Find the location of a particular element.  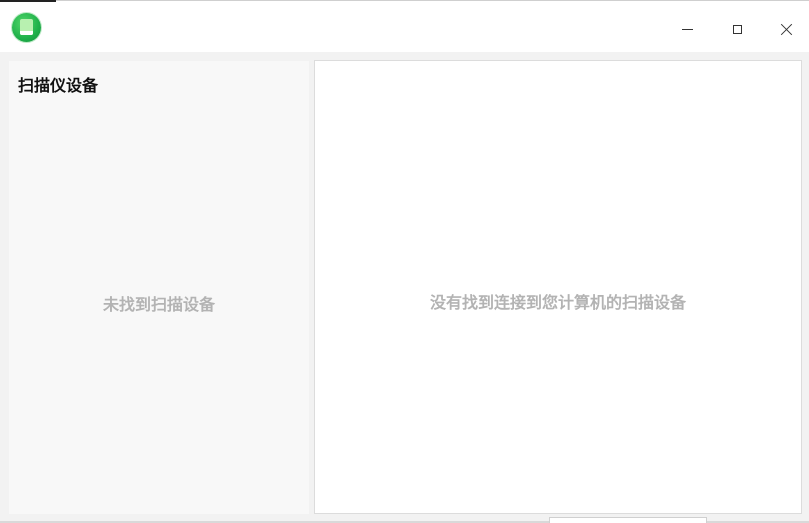

title-bar is located at coordinates (404, 26).